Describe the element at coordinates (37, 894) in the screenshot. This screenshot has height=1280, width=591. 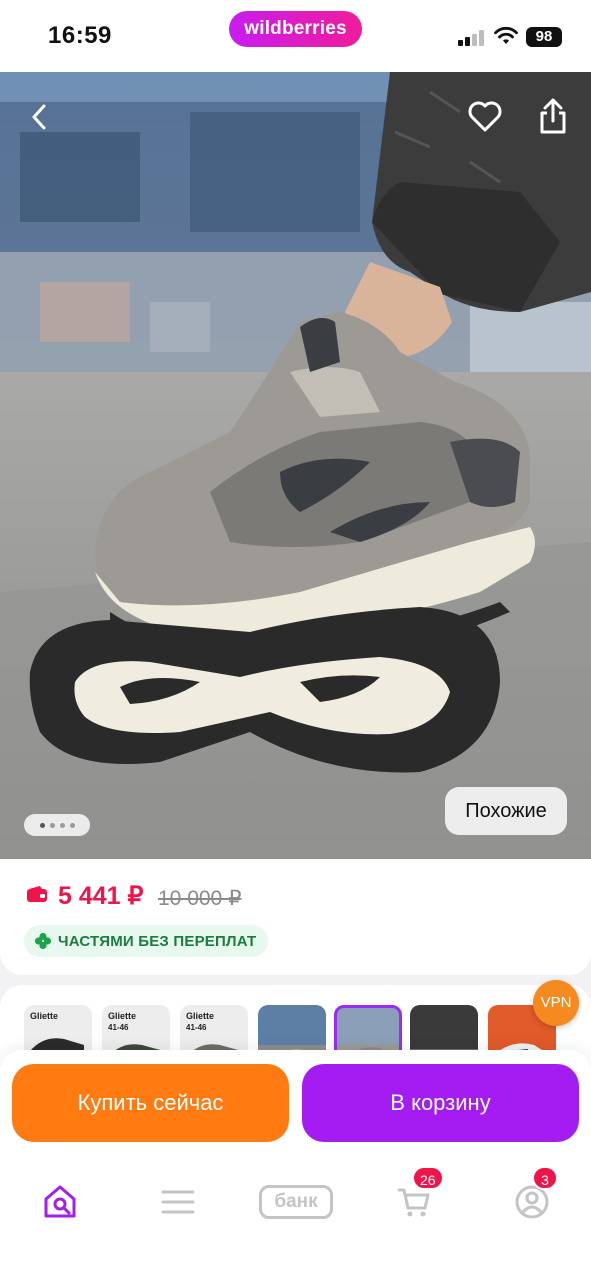
I see `wallet-icon` at that location.